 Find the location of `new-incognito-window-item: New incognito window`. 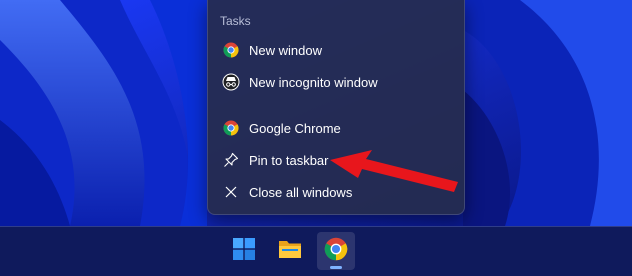

new-incognito-window-item: New incognito window is located at coordinates (336, 82).